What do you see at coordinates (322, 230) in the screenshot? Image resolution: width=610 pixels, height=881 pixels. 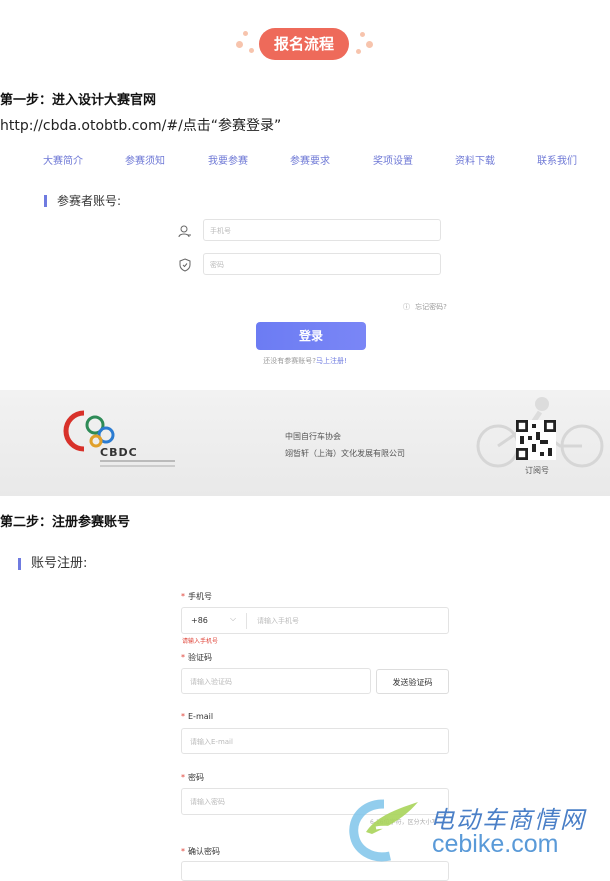 I see `login-phone-input: 手机号` at bounding box center [322, 230].